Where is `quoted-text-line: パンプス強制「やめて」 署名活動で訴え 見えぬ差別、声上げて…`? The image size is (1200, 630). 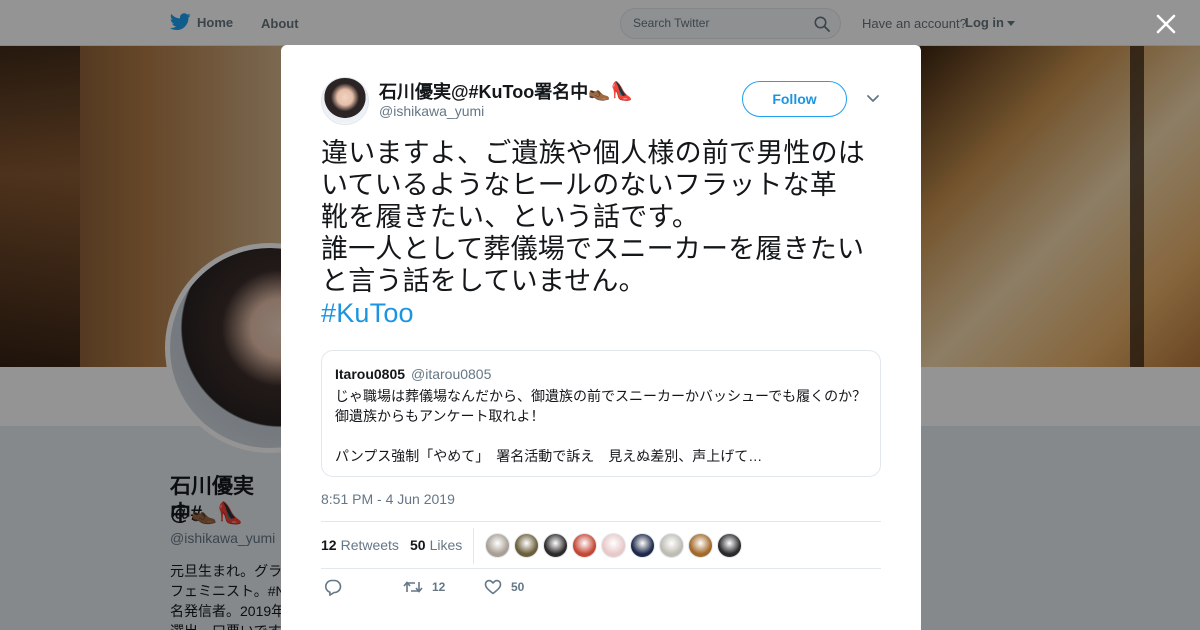 quoted-text-line: パンプス強制「やめて」 署名活動で訴え 見えぬ差別、声上げて… is located at coordinates (549, 456).